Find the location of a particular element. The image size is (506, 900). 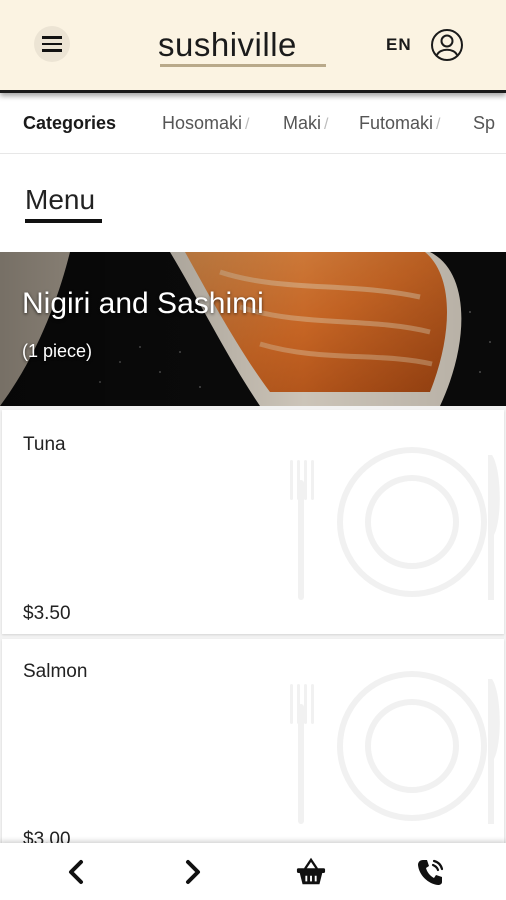

call-button is located at coordinates (431, 872).